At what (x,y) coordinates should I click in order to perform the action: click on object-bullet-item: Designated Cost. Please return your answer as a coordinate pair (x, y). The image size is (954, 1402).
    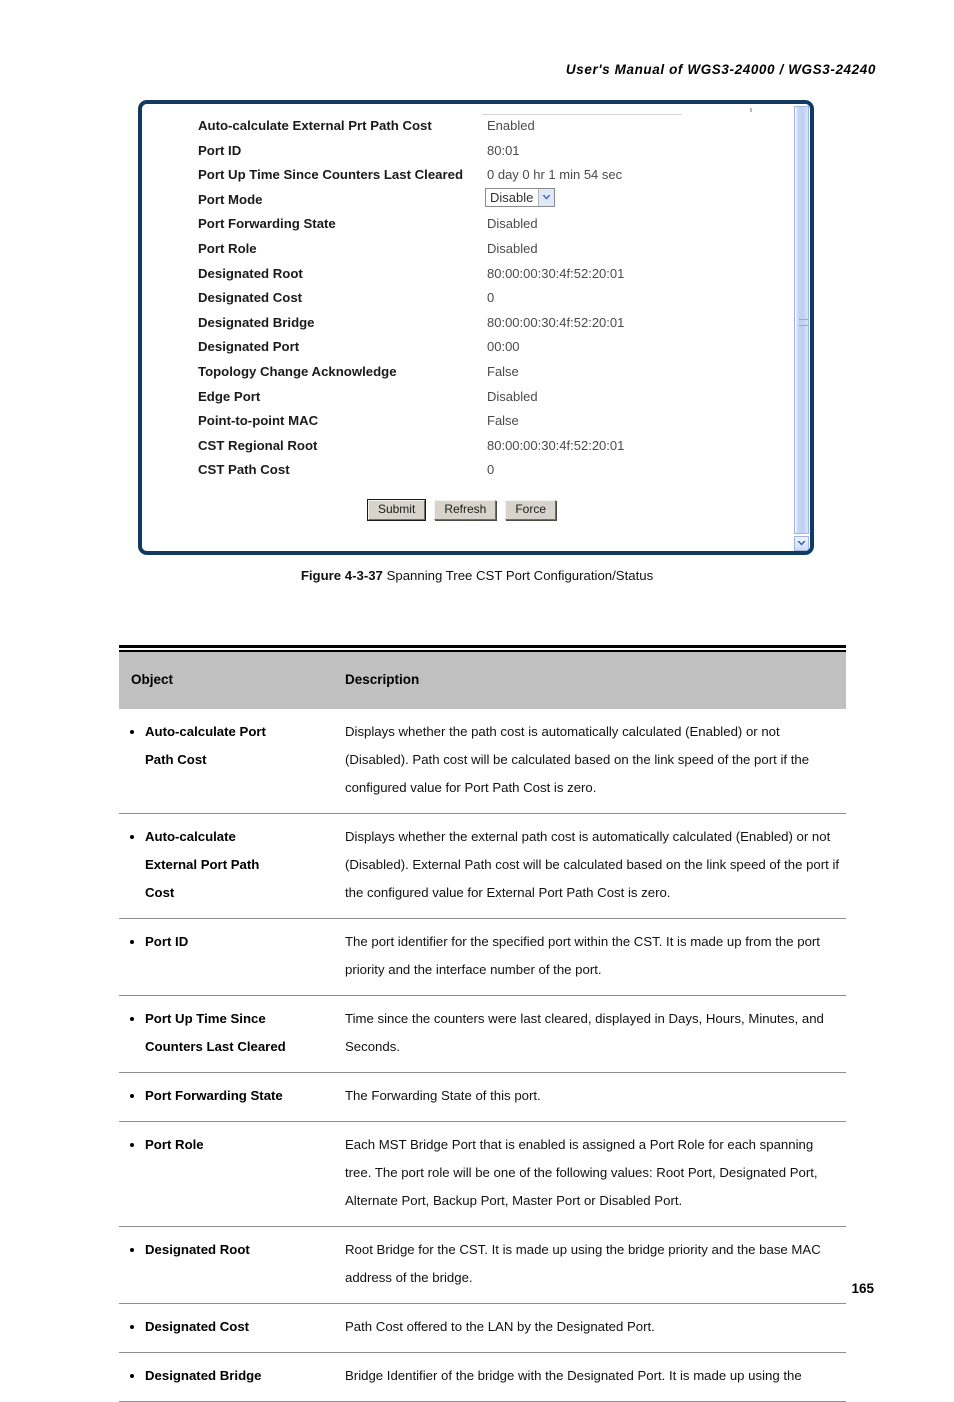
    Looking at the image, I should click on (238, 1327).